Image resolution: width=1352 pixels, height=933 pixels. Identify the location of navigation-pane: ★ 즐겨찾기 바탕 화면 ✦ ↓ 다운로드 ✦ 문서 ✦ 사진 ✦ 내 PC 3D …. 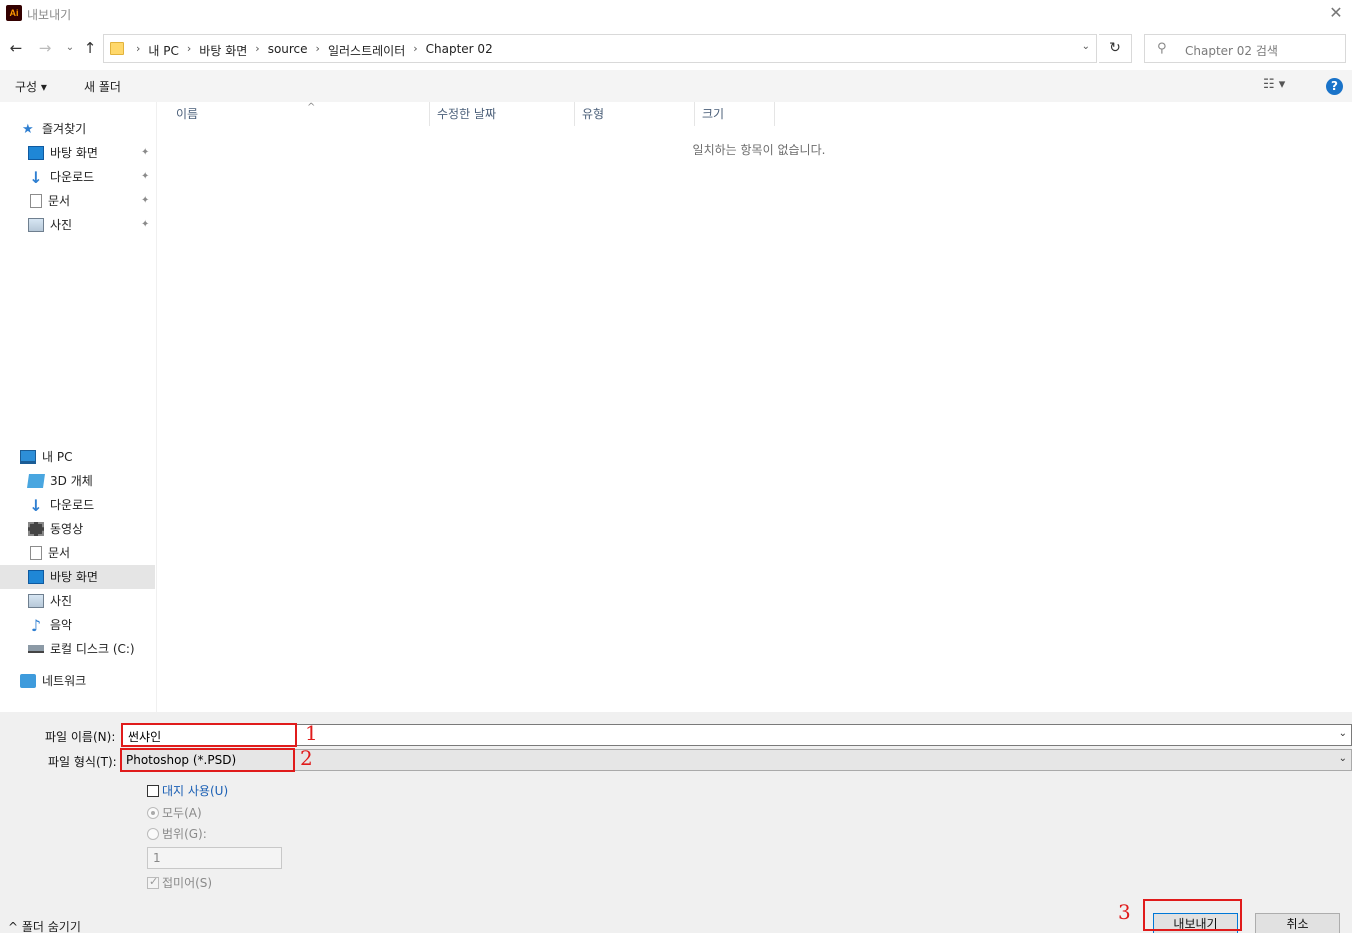
(78, 407).